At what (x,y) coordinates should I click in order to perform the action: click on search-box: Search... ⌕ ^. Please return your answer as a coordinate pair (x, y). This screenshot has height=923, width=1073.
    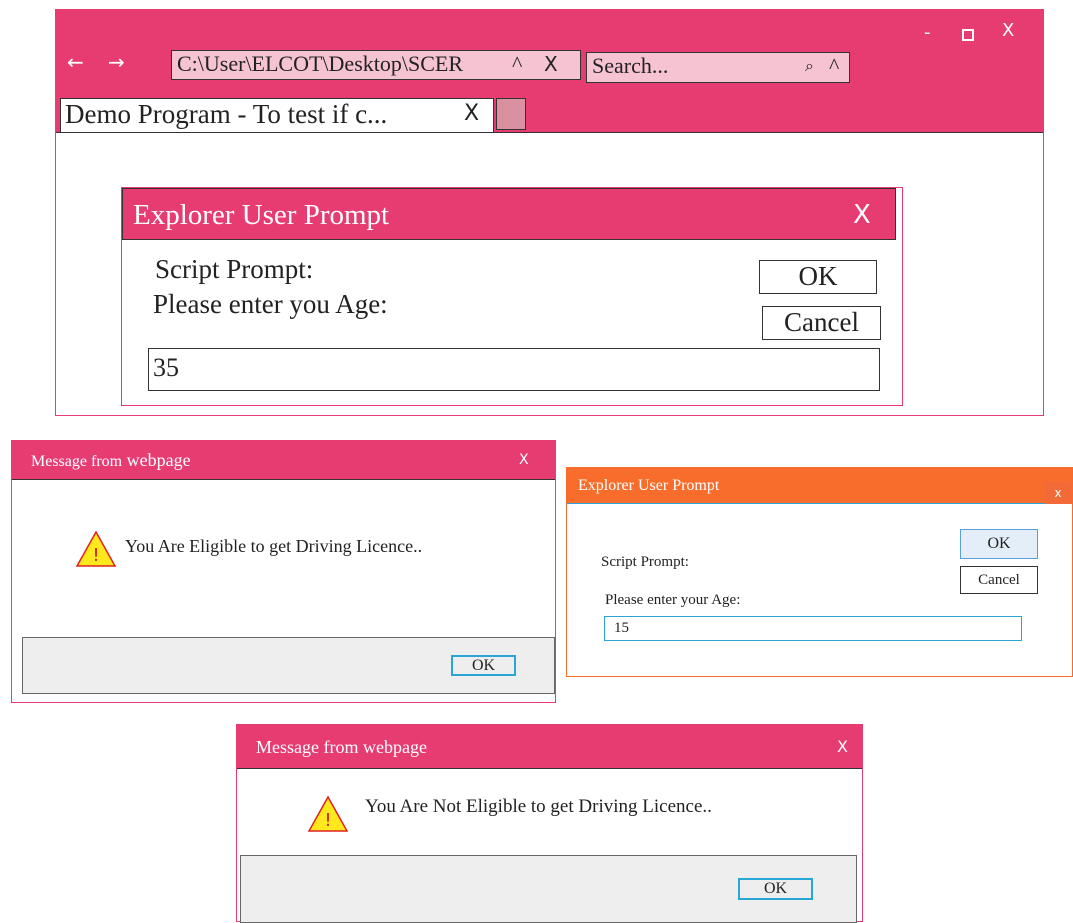
    Looking at the image, I should click on (718, 67).